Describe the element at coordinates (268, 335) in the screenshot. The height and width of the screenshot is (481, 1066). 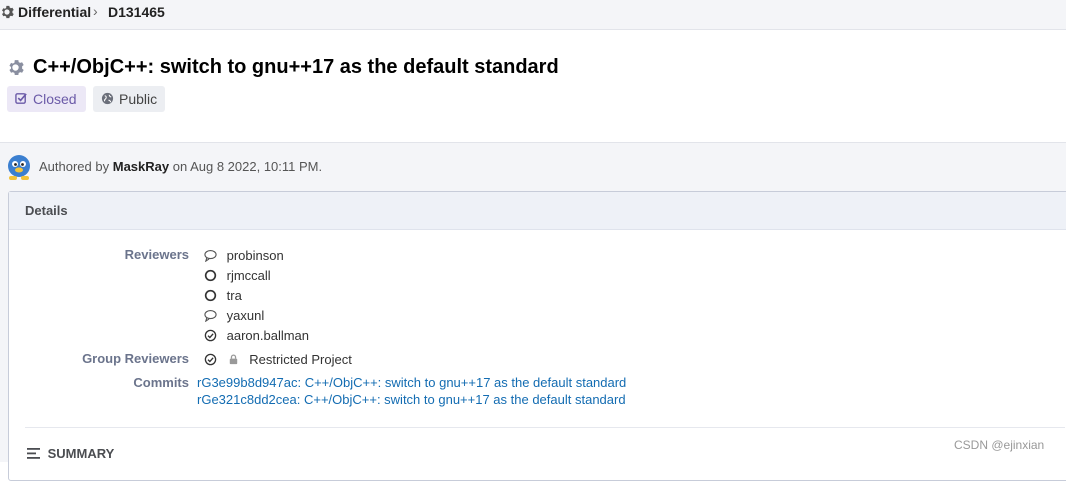
I see `reviewer-name-link: aaron.ballman` at that location.